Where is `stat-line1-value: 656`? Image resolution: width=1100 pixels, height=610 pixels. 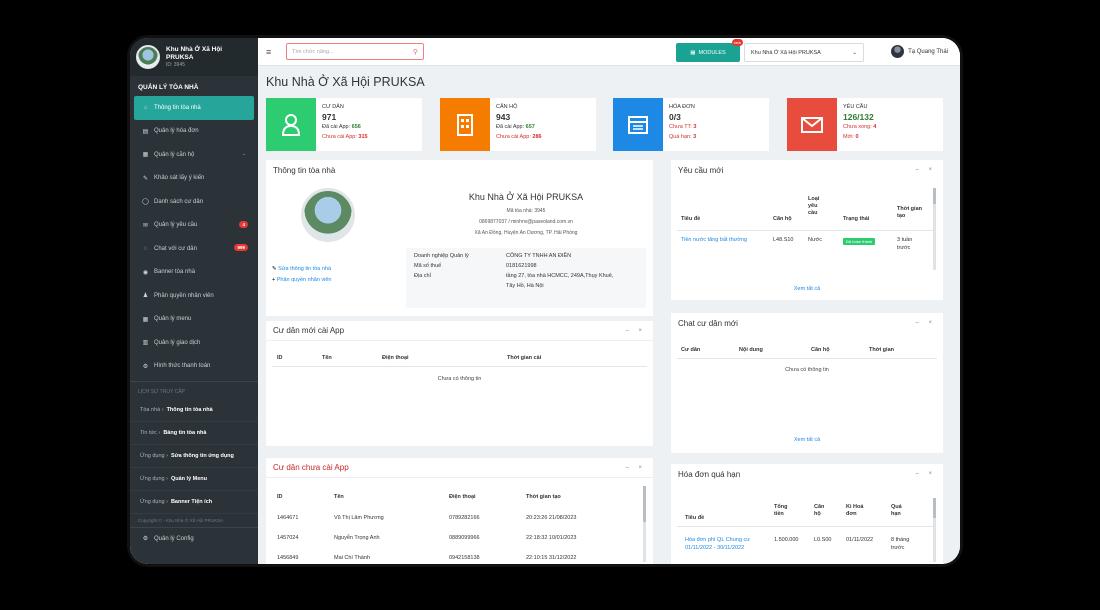
stat-line1-value: 656 is located at coordinates (356, 127).